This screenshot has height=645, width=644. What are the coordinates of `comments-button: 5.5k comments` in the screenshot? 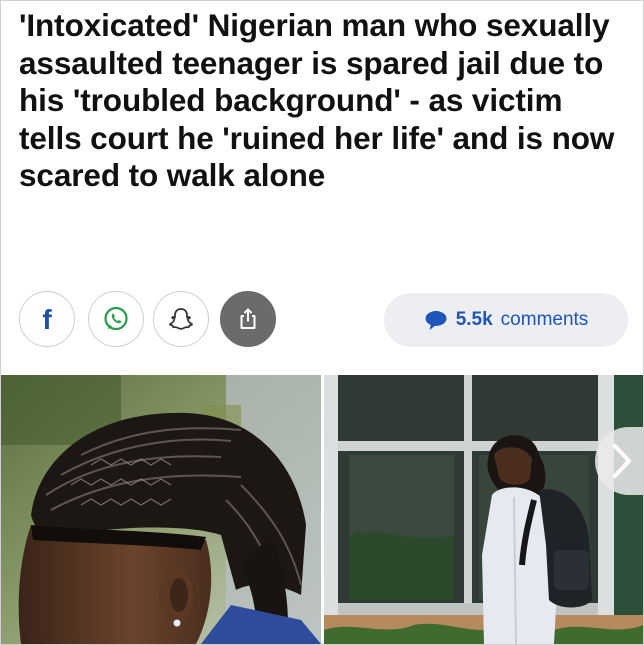 It's located at (506, 320).